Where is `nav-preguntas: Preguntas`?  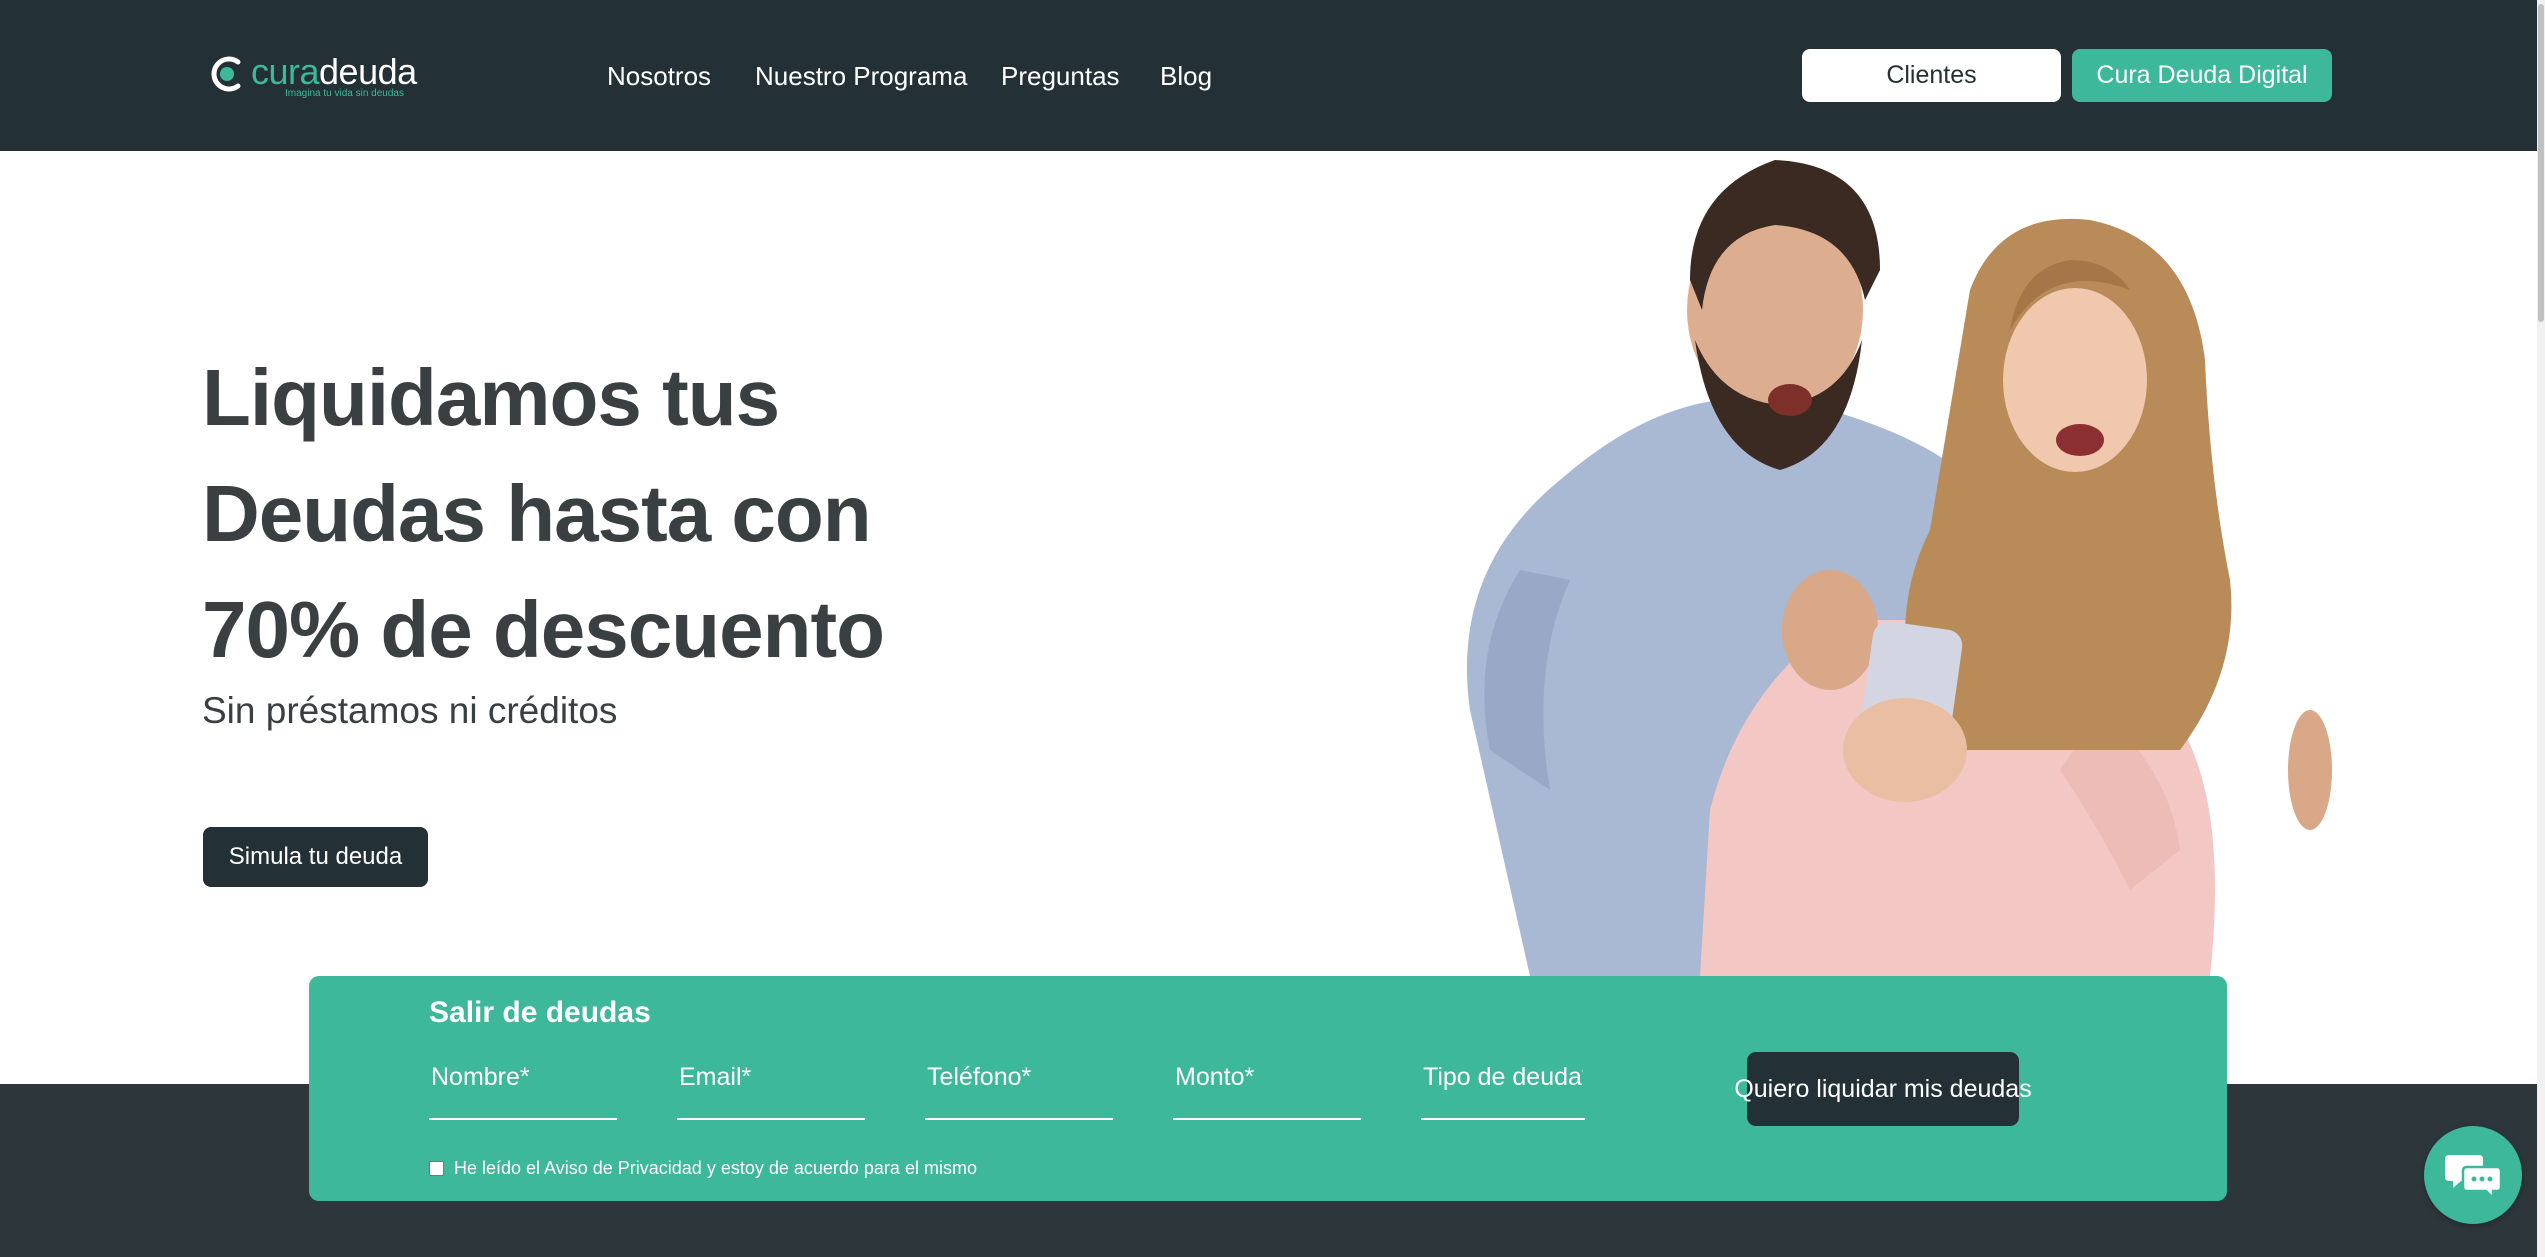
nav-preguntas: Preguntas is located at coordinates (1060, 76).